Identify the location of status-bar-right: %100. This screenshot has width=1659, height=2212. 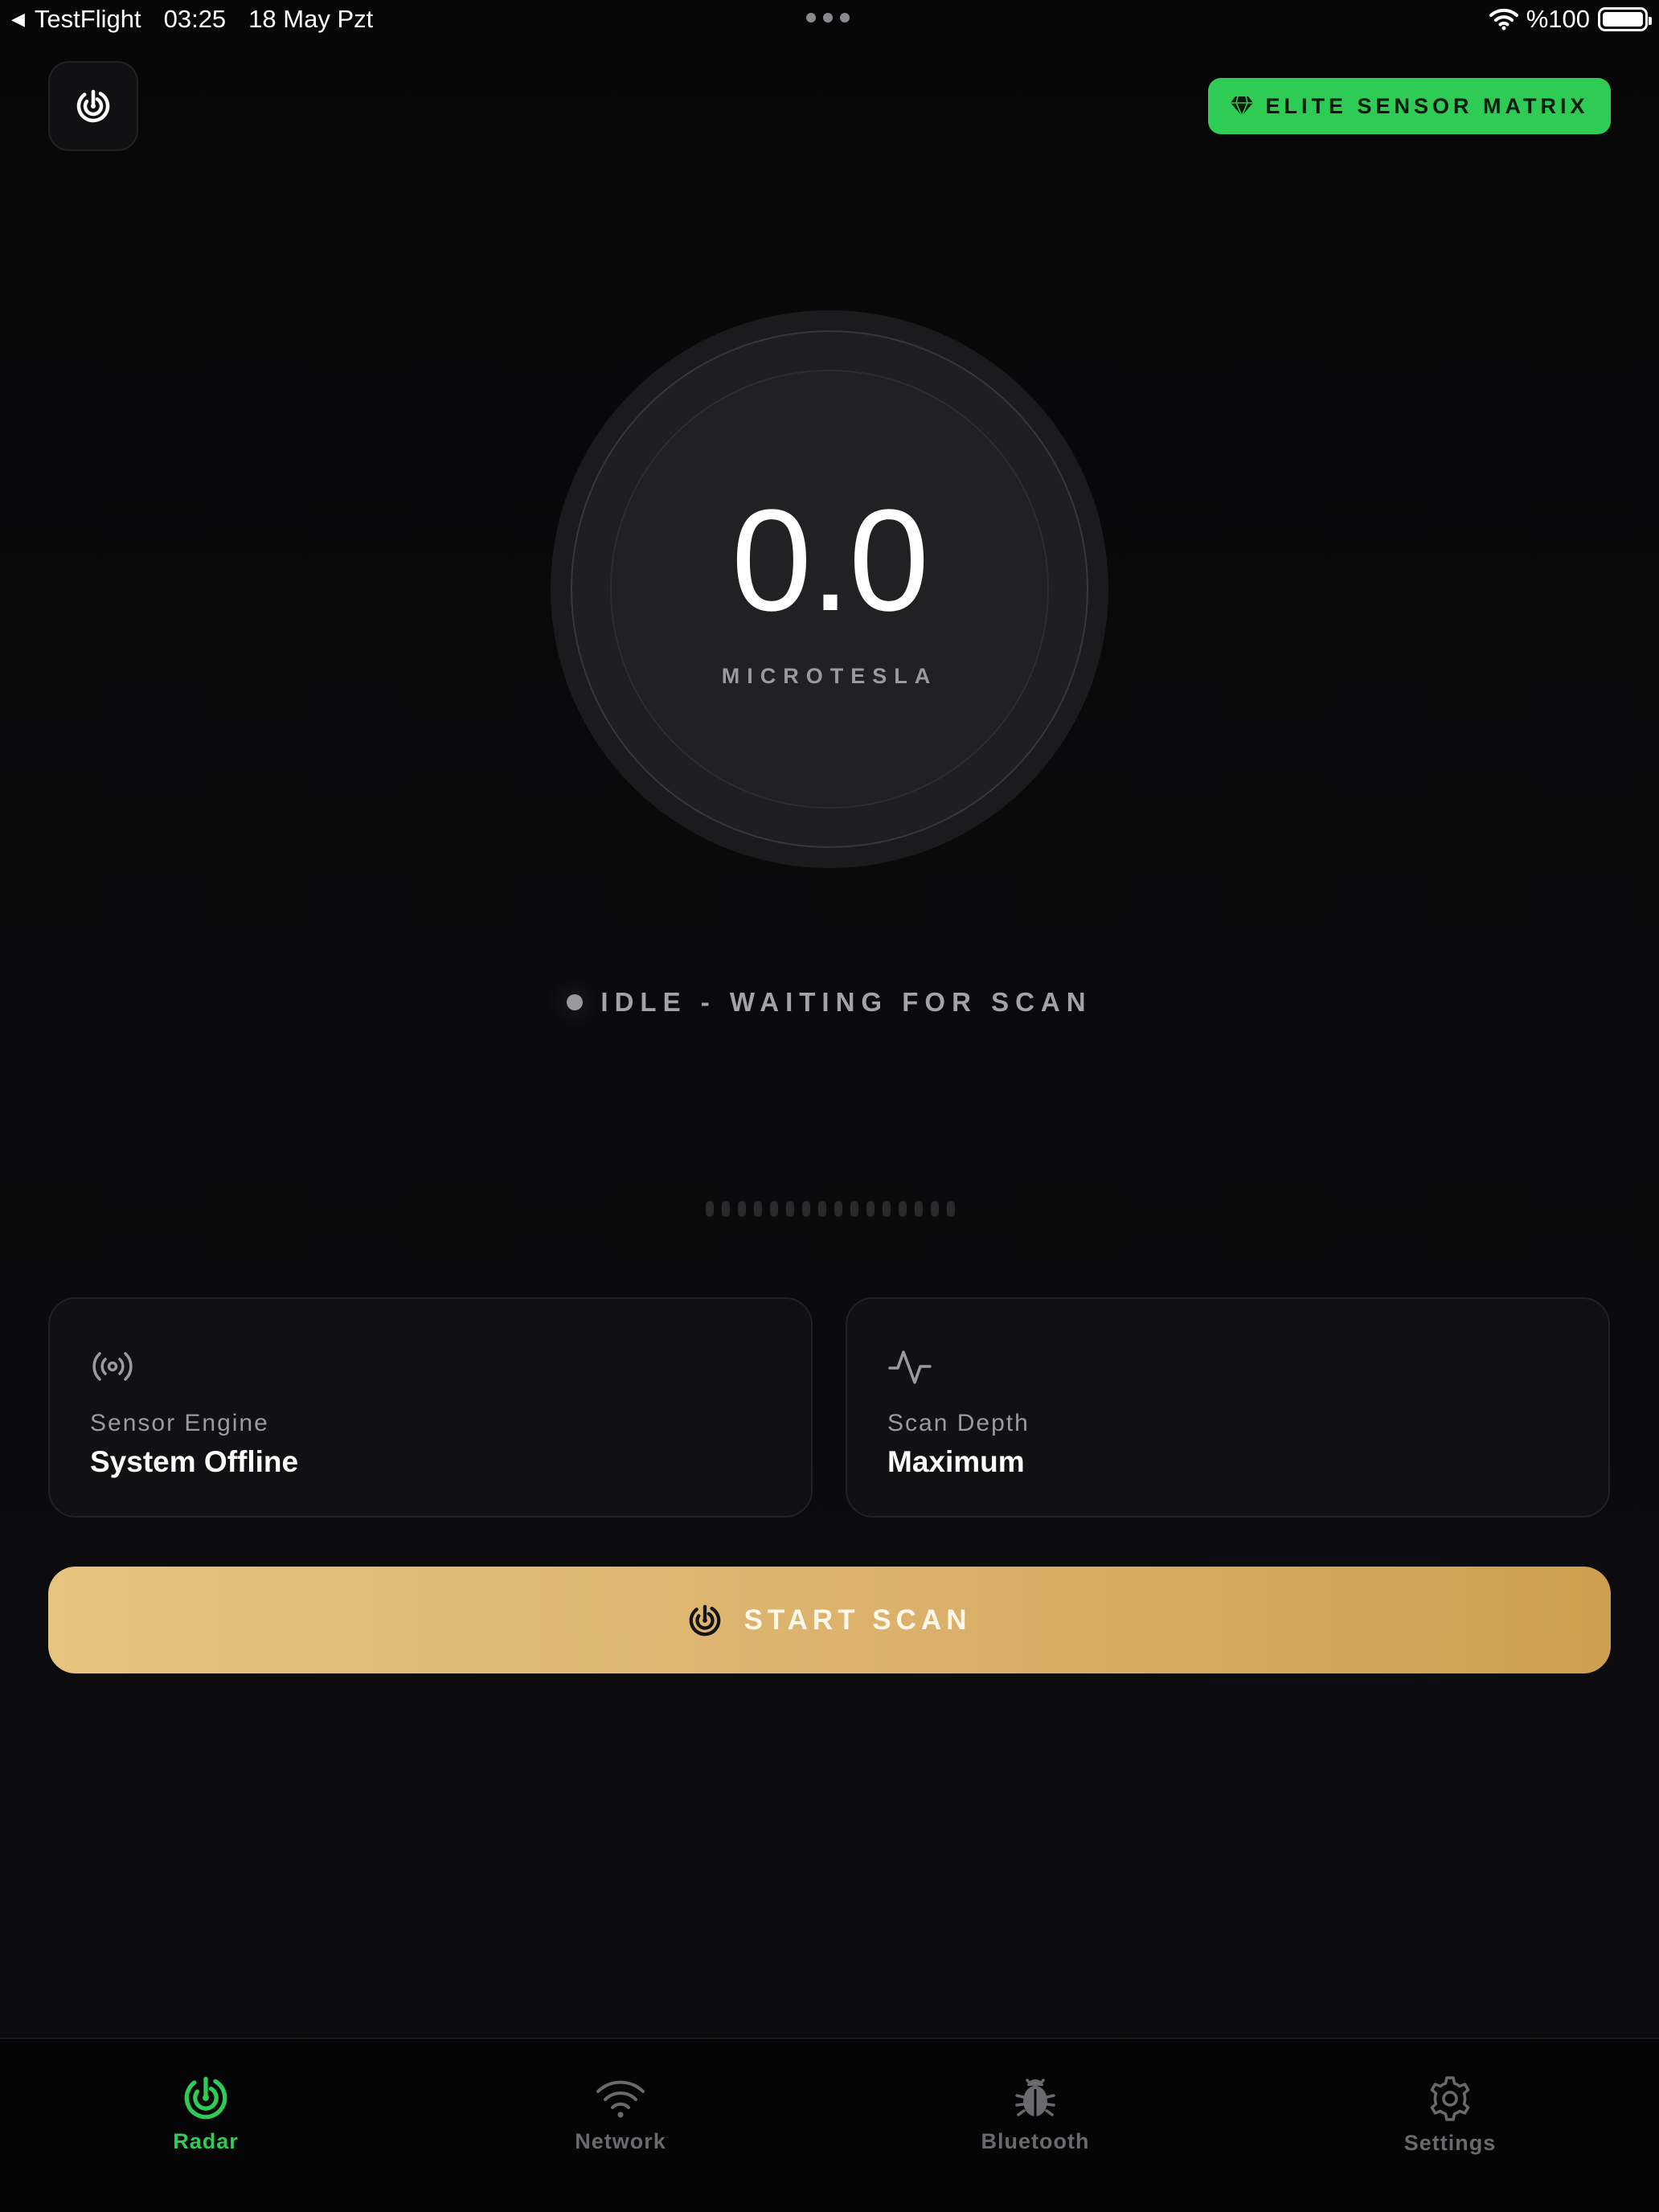
(1570, 19).